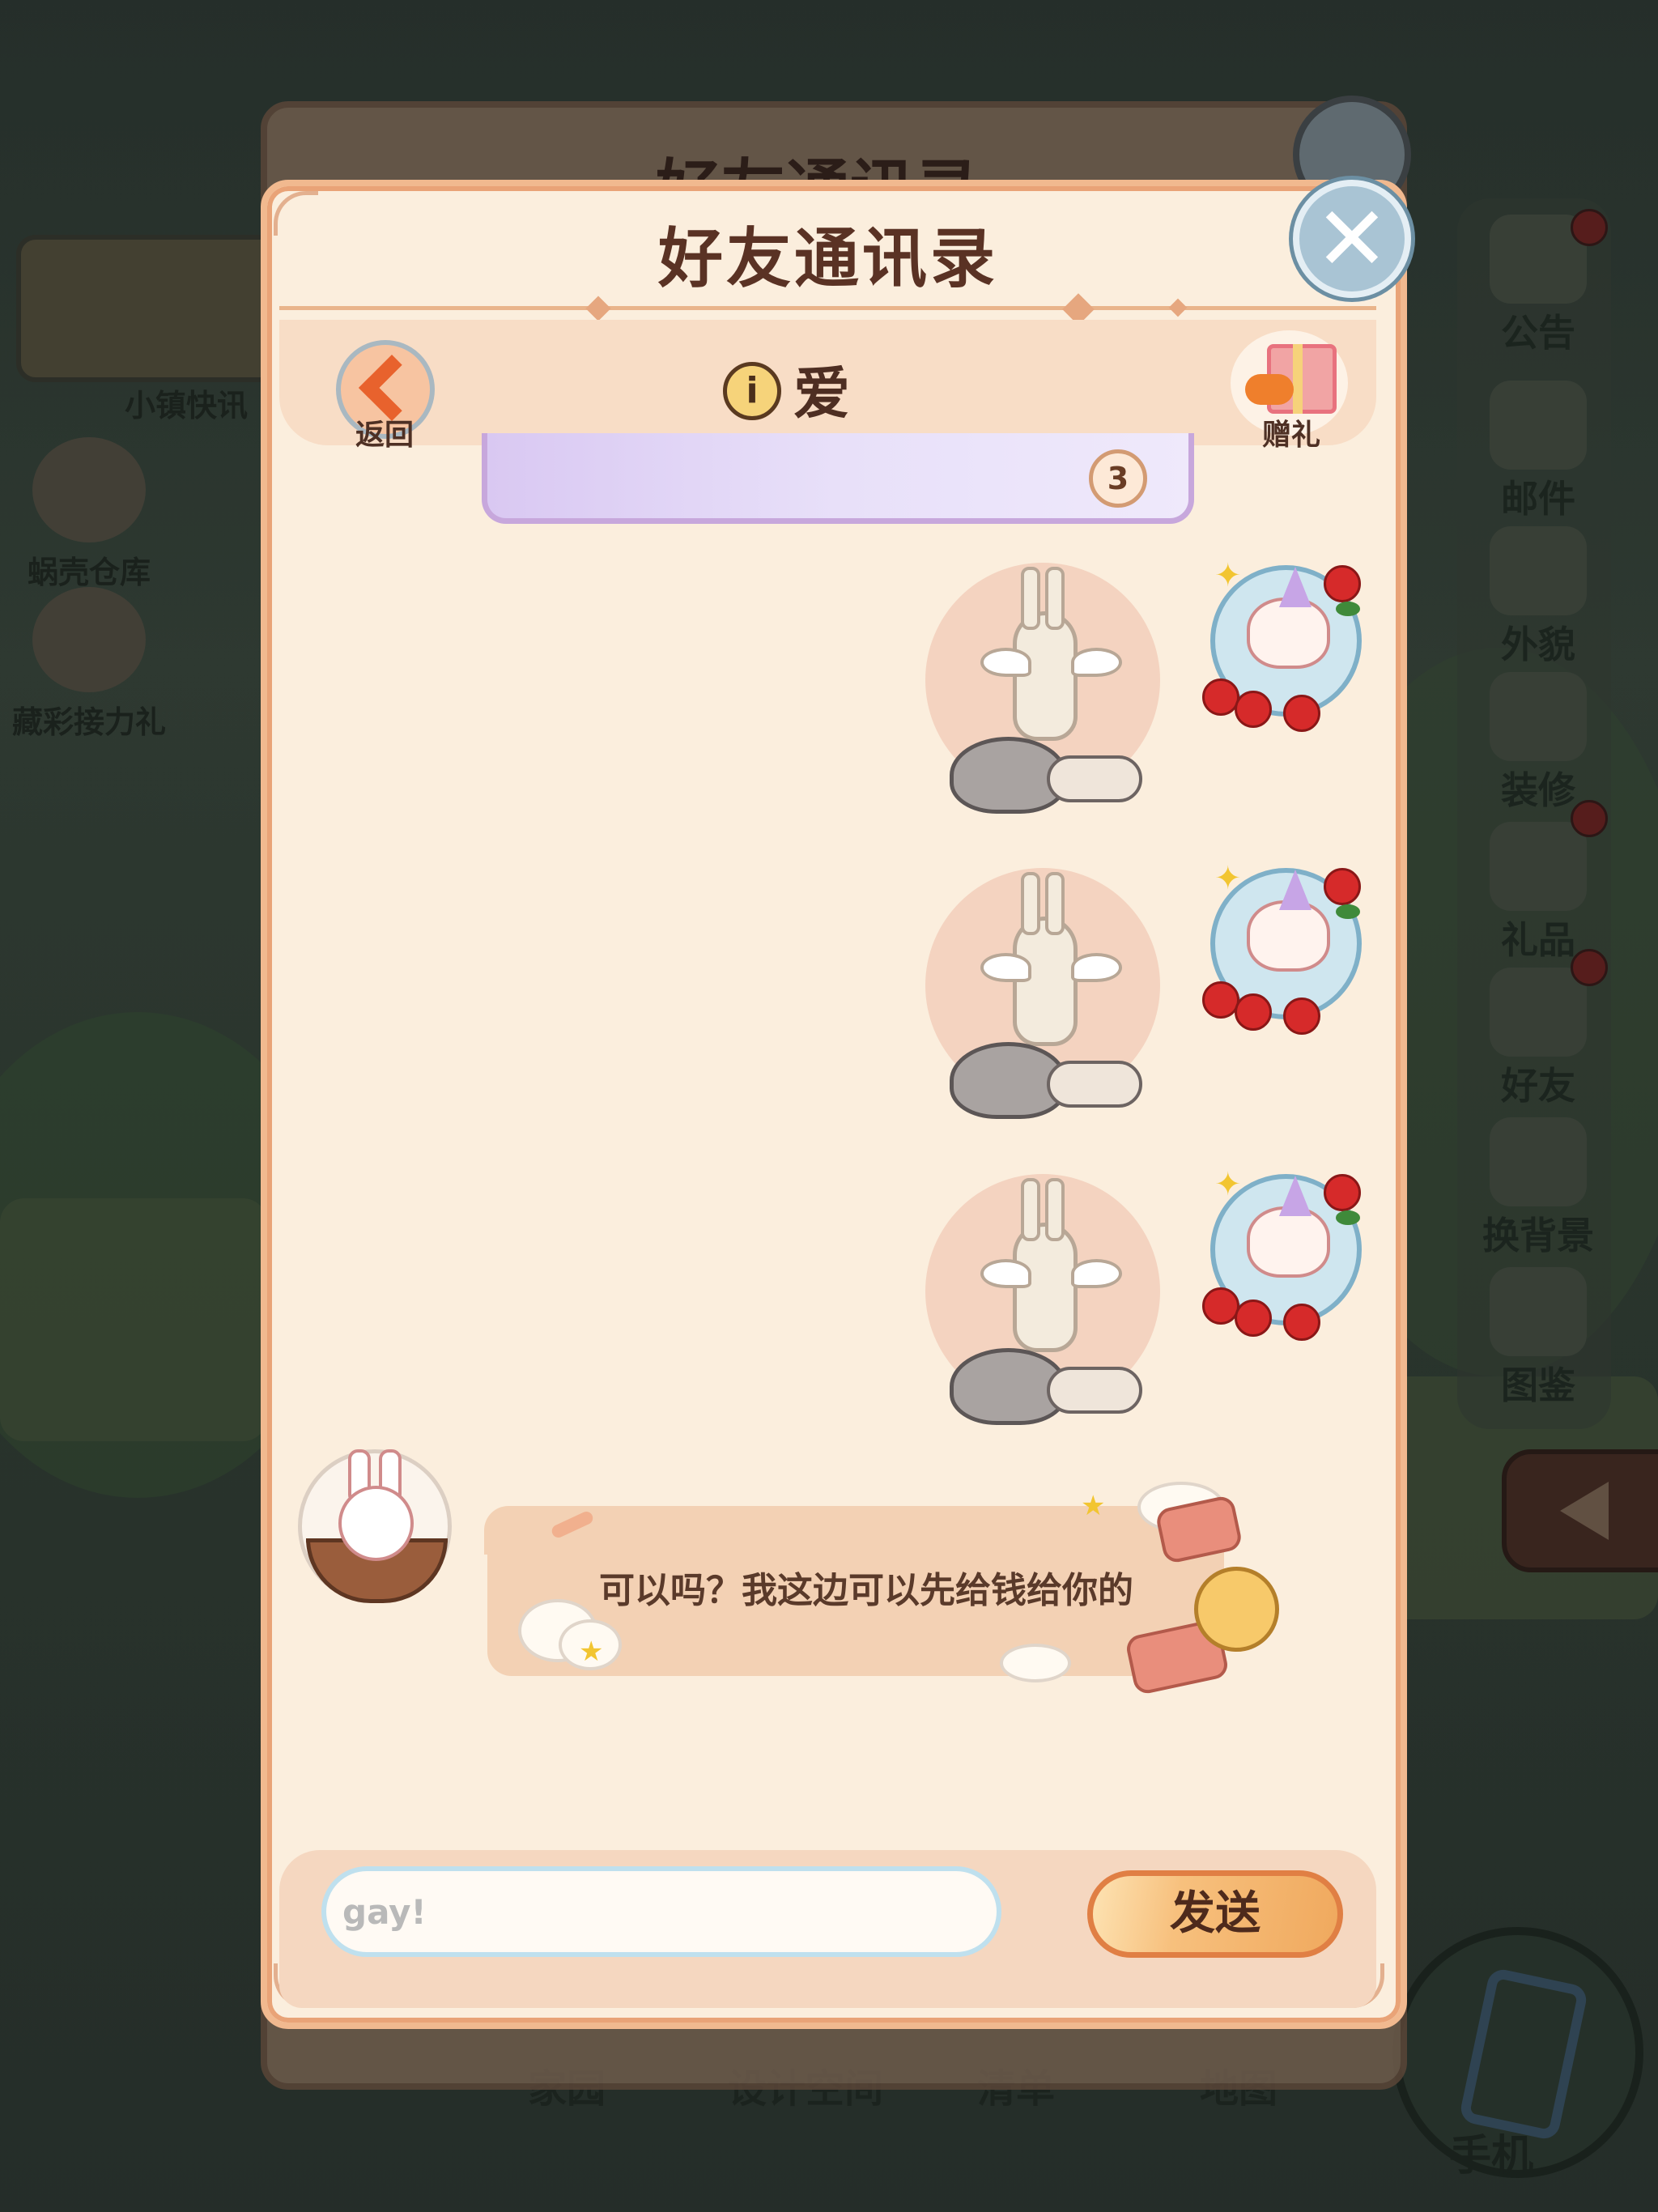  I want to click on friend-avatar, so click(375, 1528).